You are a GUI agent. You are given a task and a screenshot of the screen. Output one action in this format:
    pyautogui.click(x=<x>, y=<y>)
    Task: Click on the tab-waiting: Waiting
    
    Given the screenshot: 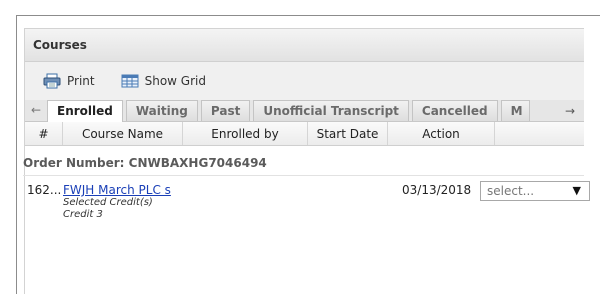 What is the action you would take?
    pyautogui.click(x=161, y=110)
    